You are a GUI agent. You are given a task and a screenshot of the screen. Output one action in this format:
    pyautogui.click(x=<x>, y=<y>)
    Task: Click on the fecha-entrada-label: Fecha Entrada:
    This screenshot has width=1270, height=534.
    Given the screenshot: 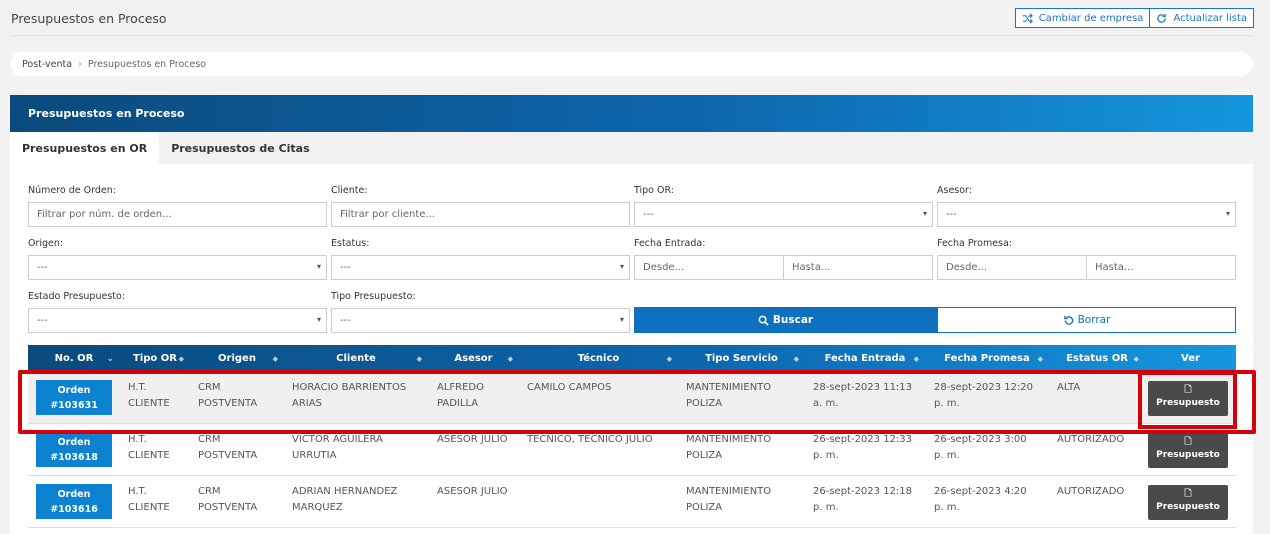 What is the action you would take?
    pyautogui.click(x=670, y=243)
    